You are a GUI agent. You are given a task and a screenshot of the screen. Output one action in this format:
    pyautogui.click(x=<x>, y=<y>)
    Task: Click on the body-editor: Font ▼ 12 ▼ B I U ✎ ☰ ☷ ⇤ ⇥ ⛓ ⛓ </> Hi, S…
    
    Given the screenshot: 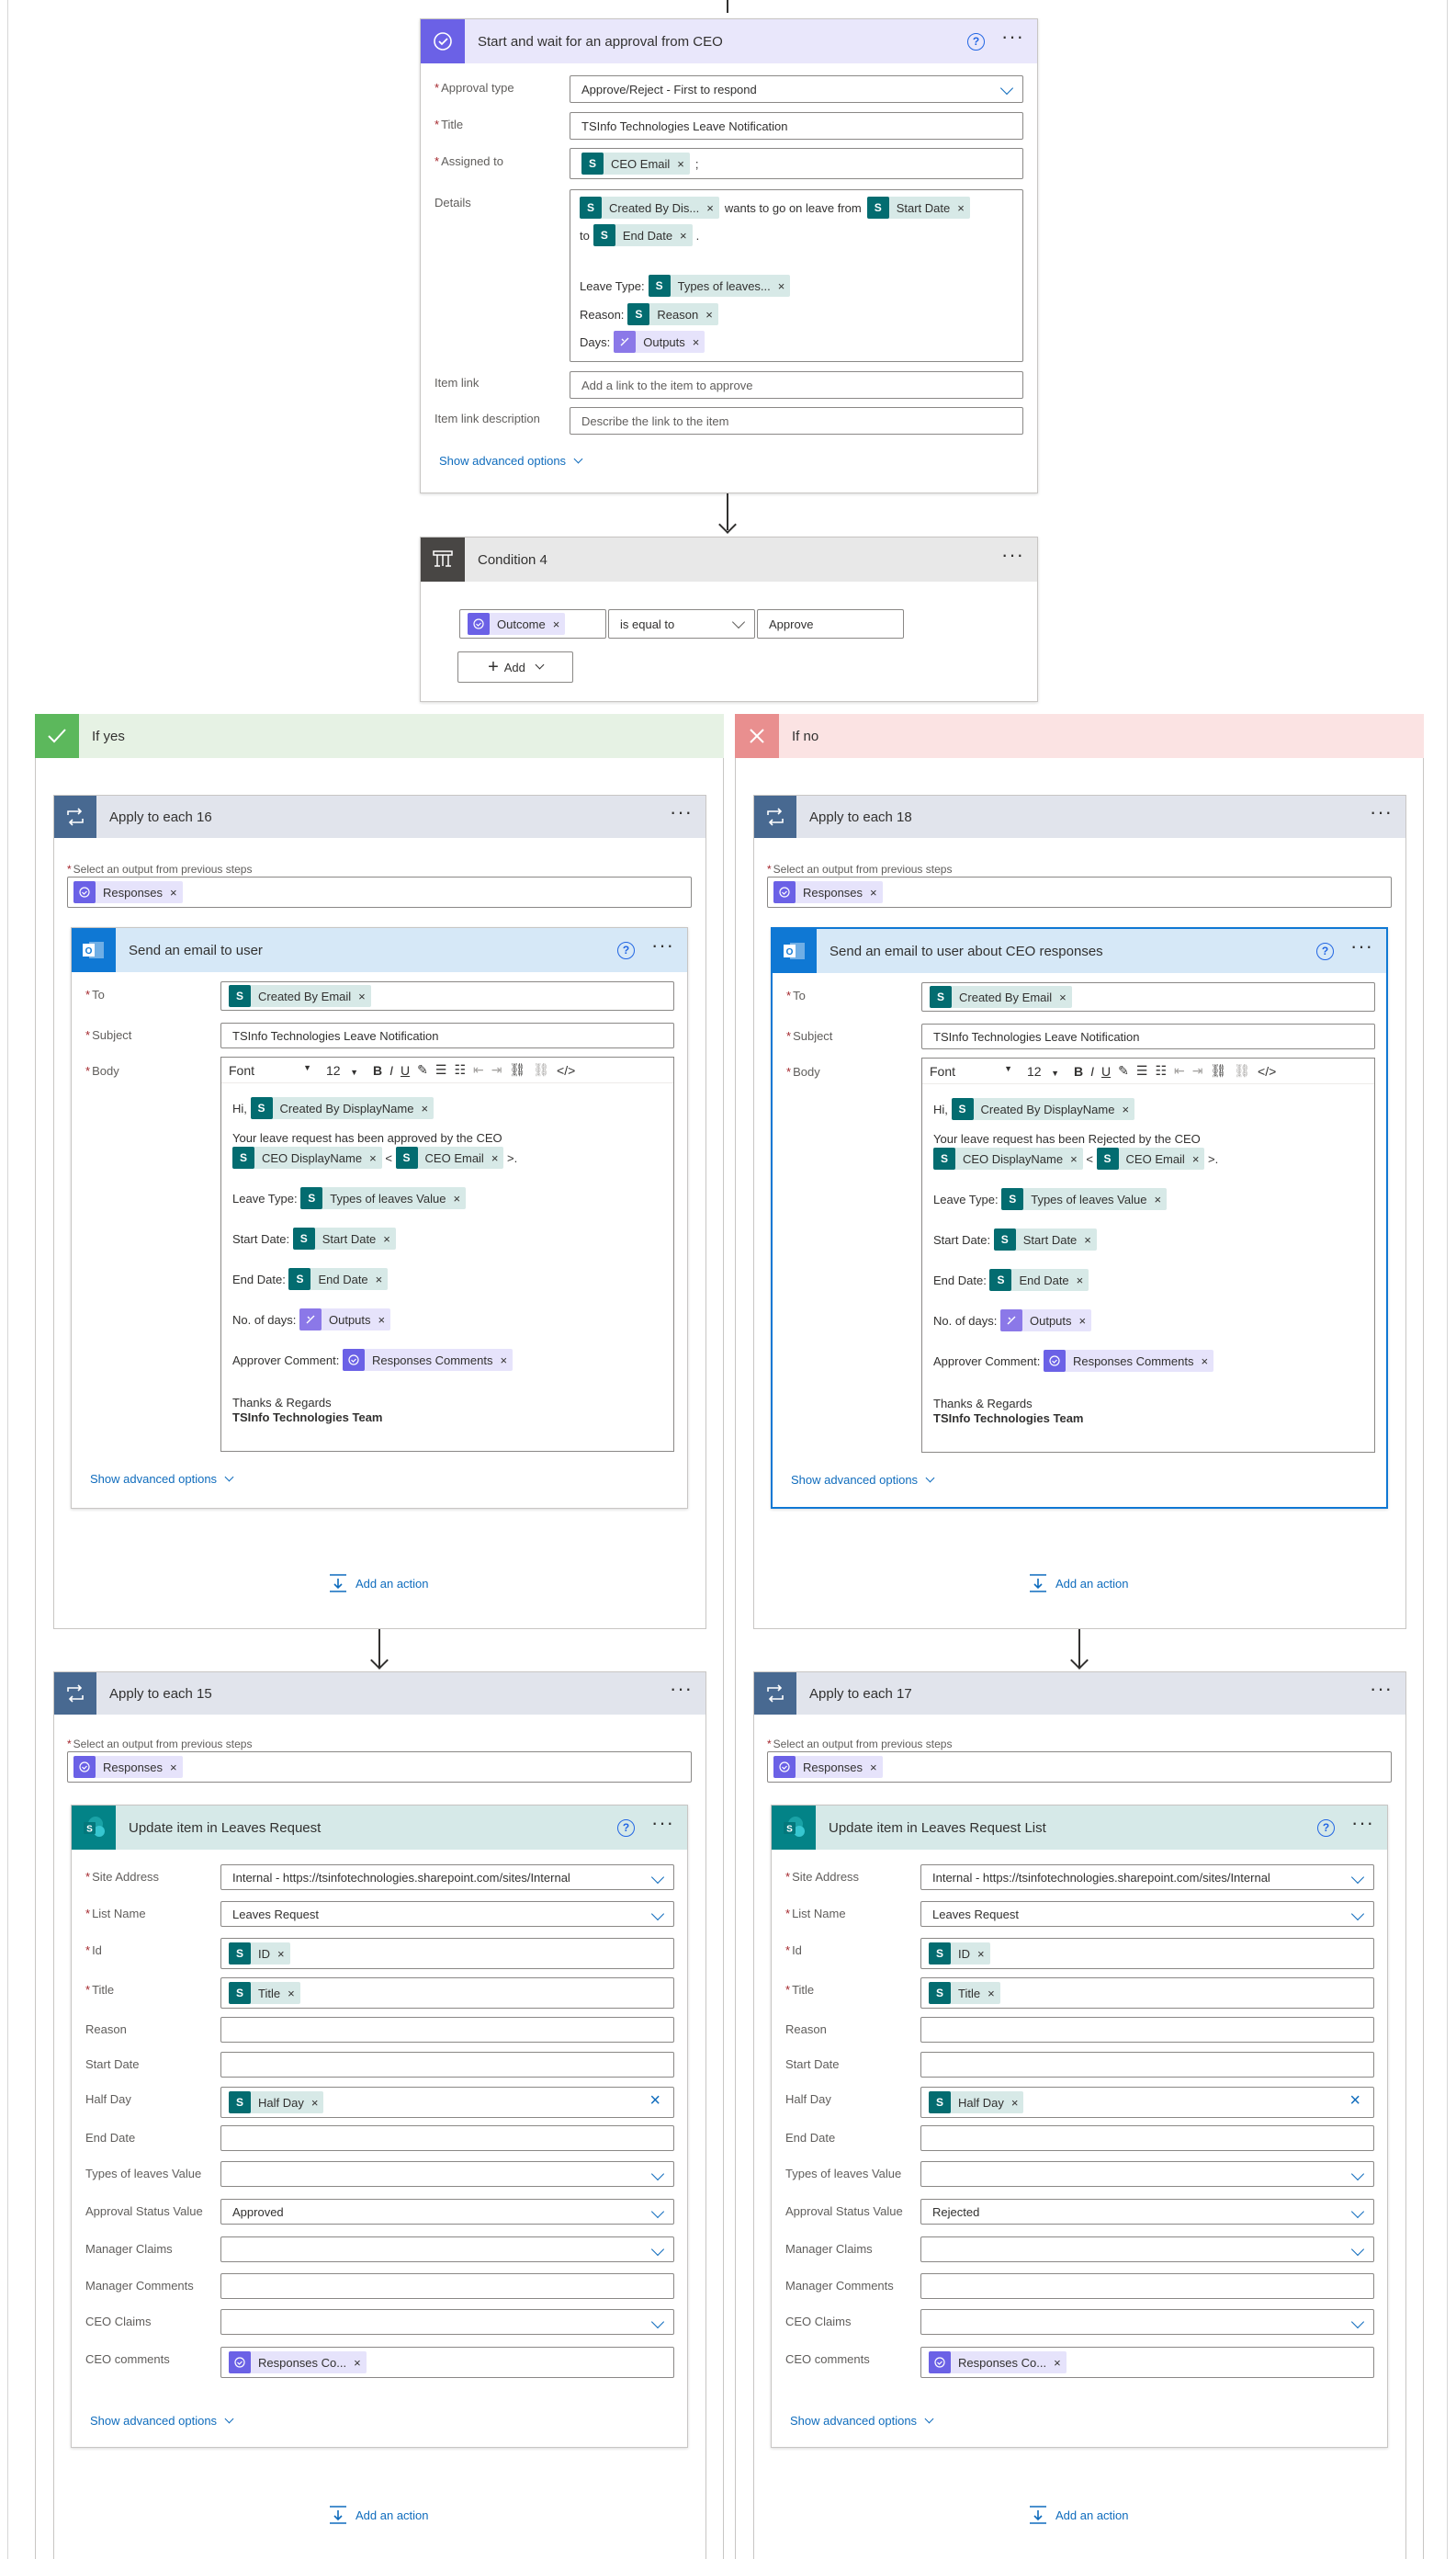 What is the action you would take?
    pyautogui.click(x=1148, y=1255)
    